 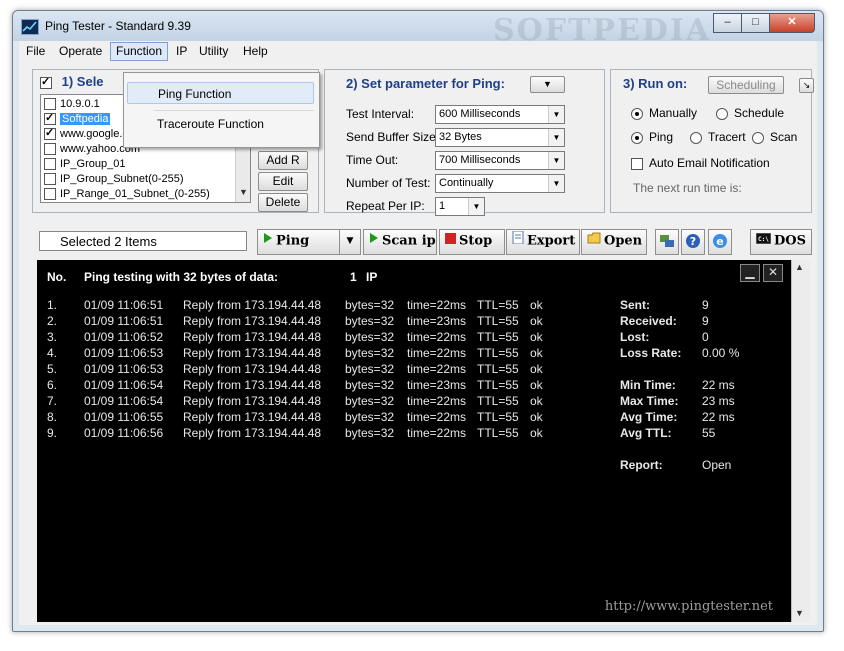 I want to click on scan-ip-button: Scan ip, so click(x=400, y=242).